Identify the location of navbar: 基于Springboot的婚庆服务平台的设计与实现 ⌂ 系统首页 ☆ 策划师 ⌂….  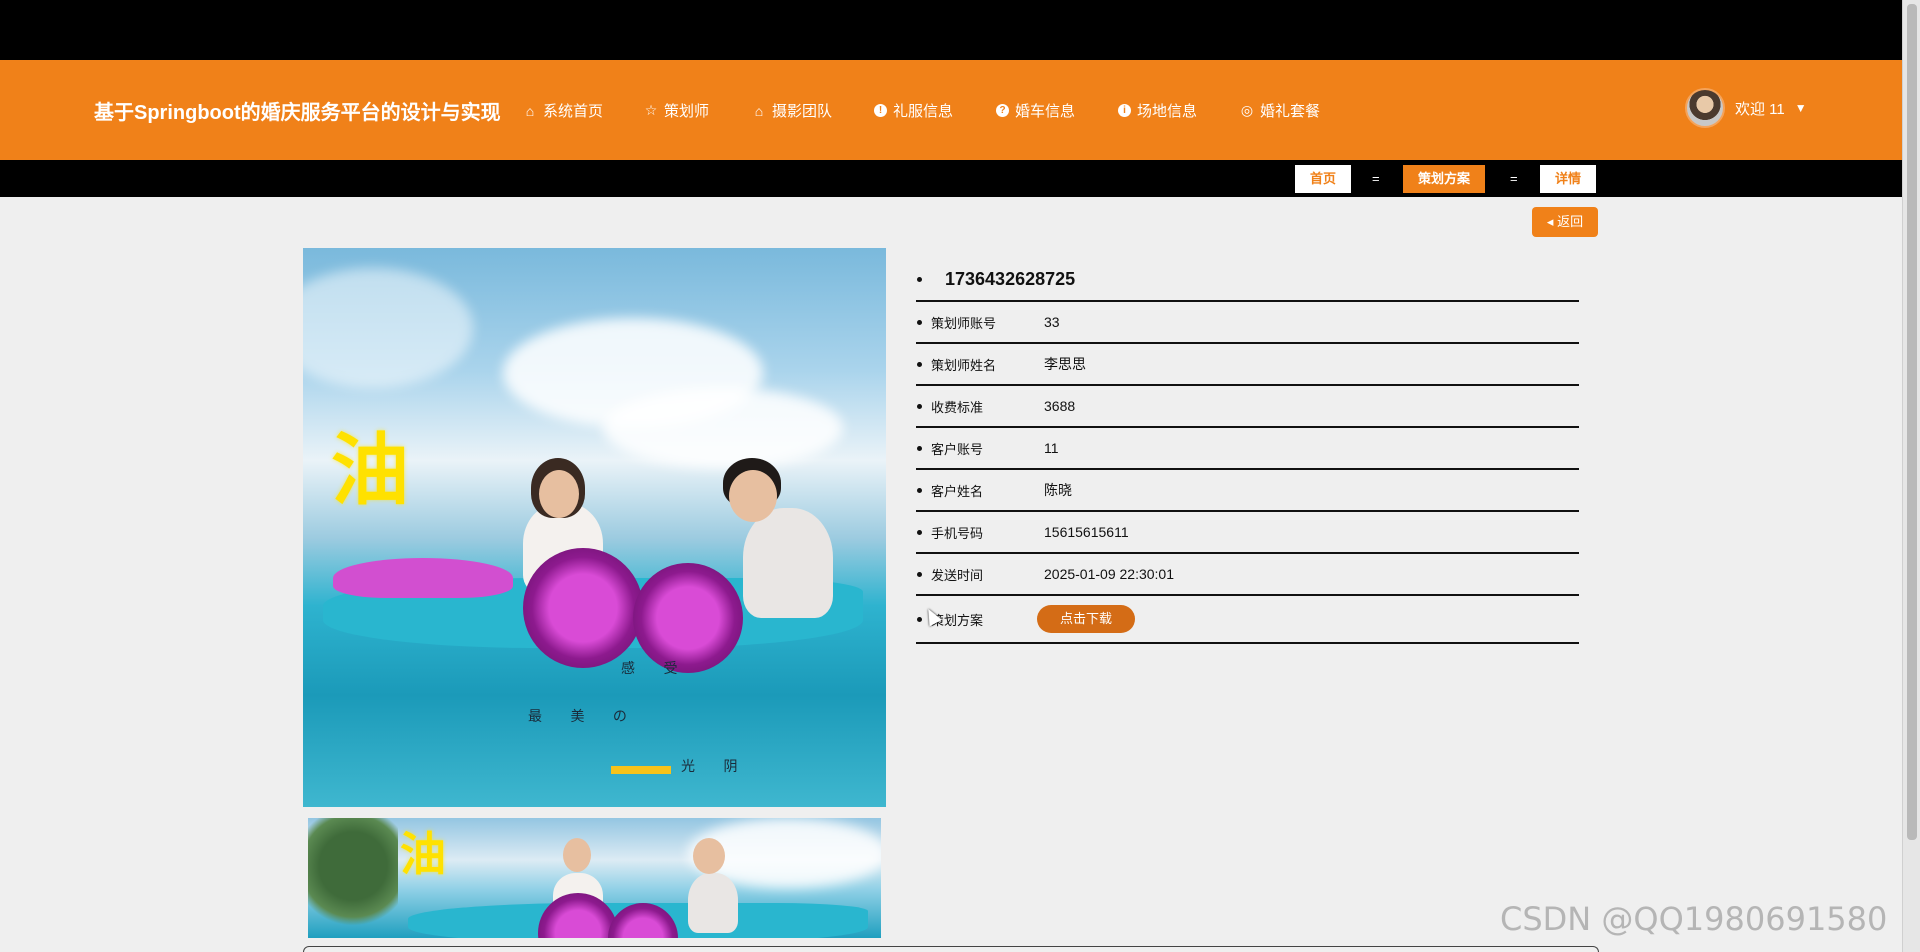
(951, 110).